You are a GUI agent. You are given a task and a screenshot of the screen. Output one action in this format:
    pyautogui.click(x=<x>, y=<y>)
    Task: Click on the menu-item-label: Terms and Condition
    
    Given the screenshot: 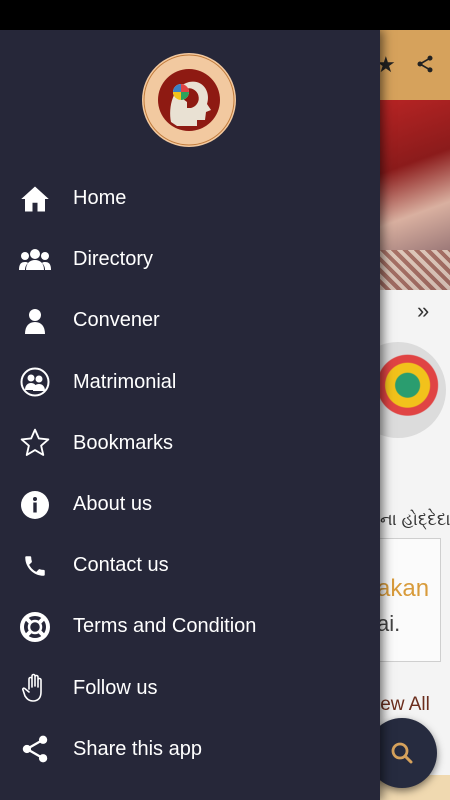 What is the action you would take?
    pyautogui.click(x=165, y=626)
    